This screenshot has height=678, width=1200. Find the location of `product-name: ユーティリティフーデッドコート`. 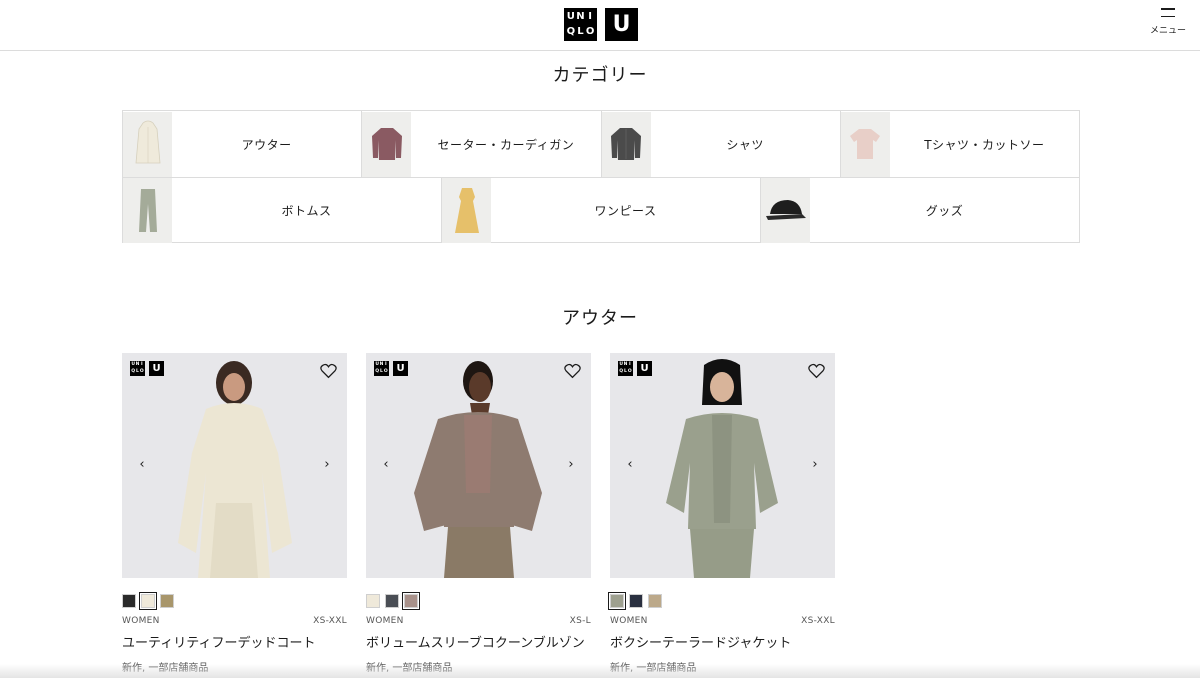

product-name: ユーティリティフーデッドコート is located at coordinates (234, 641).